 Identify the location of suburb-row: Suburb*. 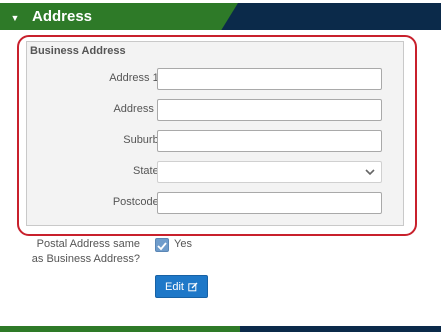
(216, 141).